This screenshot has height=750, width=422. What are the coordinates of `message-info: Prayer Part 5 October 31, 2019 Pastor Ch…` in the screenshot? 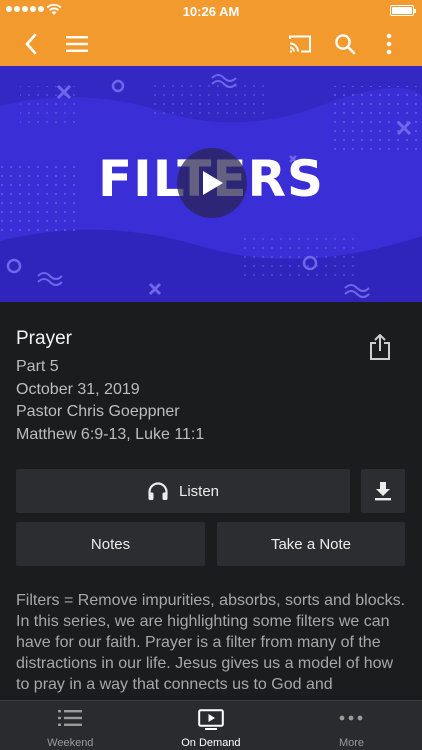 It's located at (196, 387).